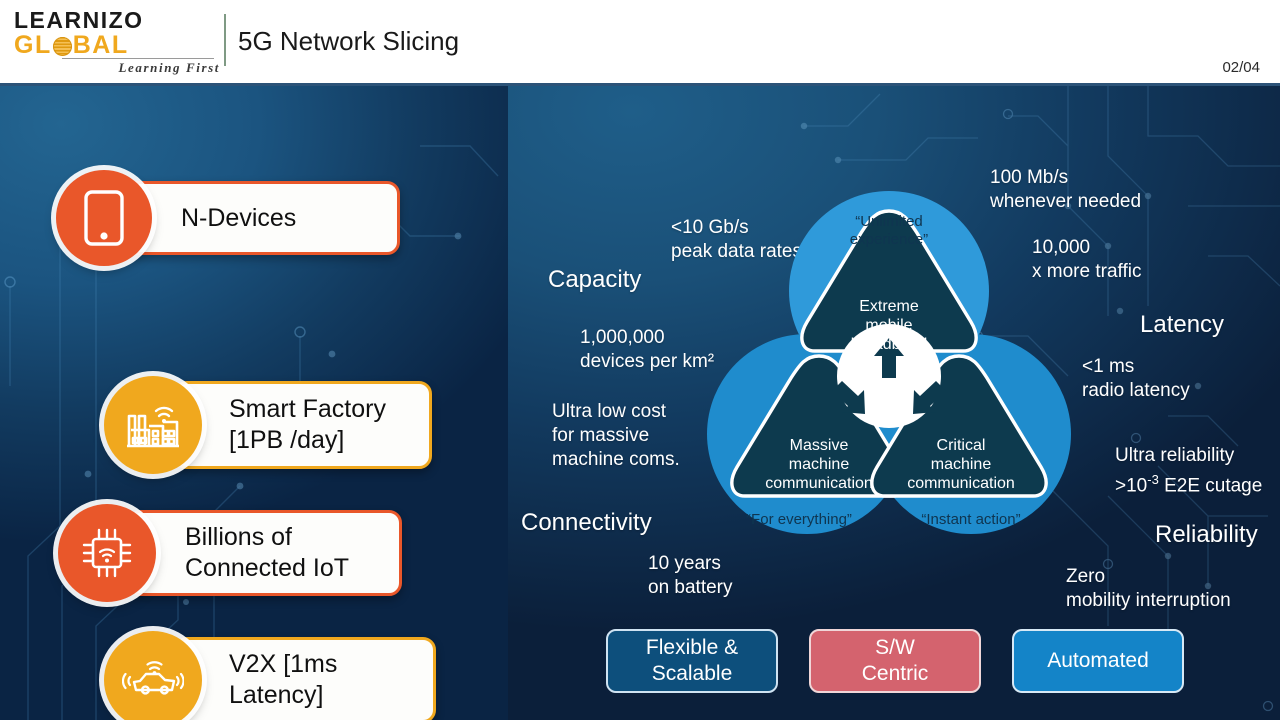 The height and width of the screenshot is (720, 1280). I want to click on petal-quote-top: “Unlimited, so click(889, 221).